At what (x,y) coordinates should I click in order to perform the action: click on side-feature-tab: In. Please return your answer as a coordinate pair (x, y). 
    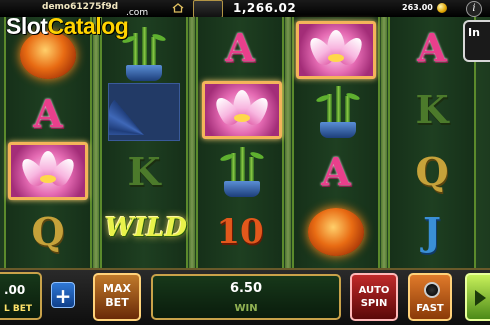
    Looking at the image, I should click on (476, 41).